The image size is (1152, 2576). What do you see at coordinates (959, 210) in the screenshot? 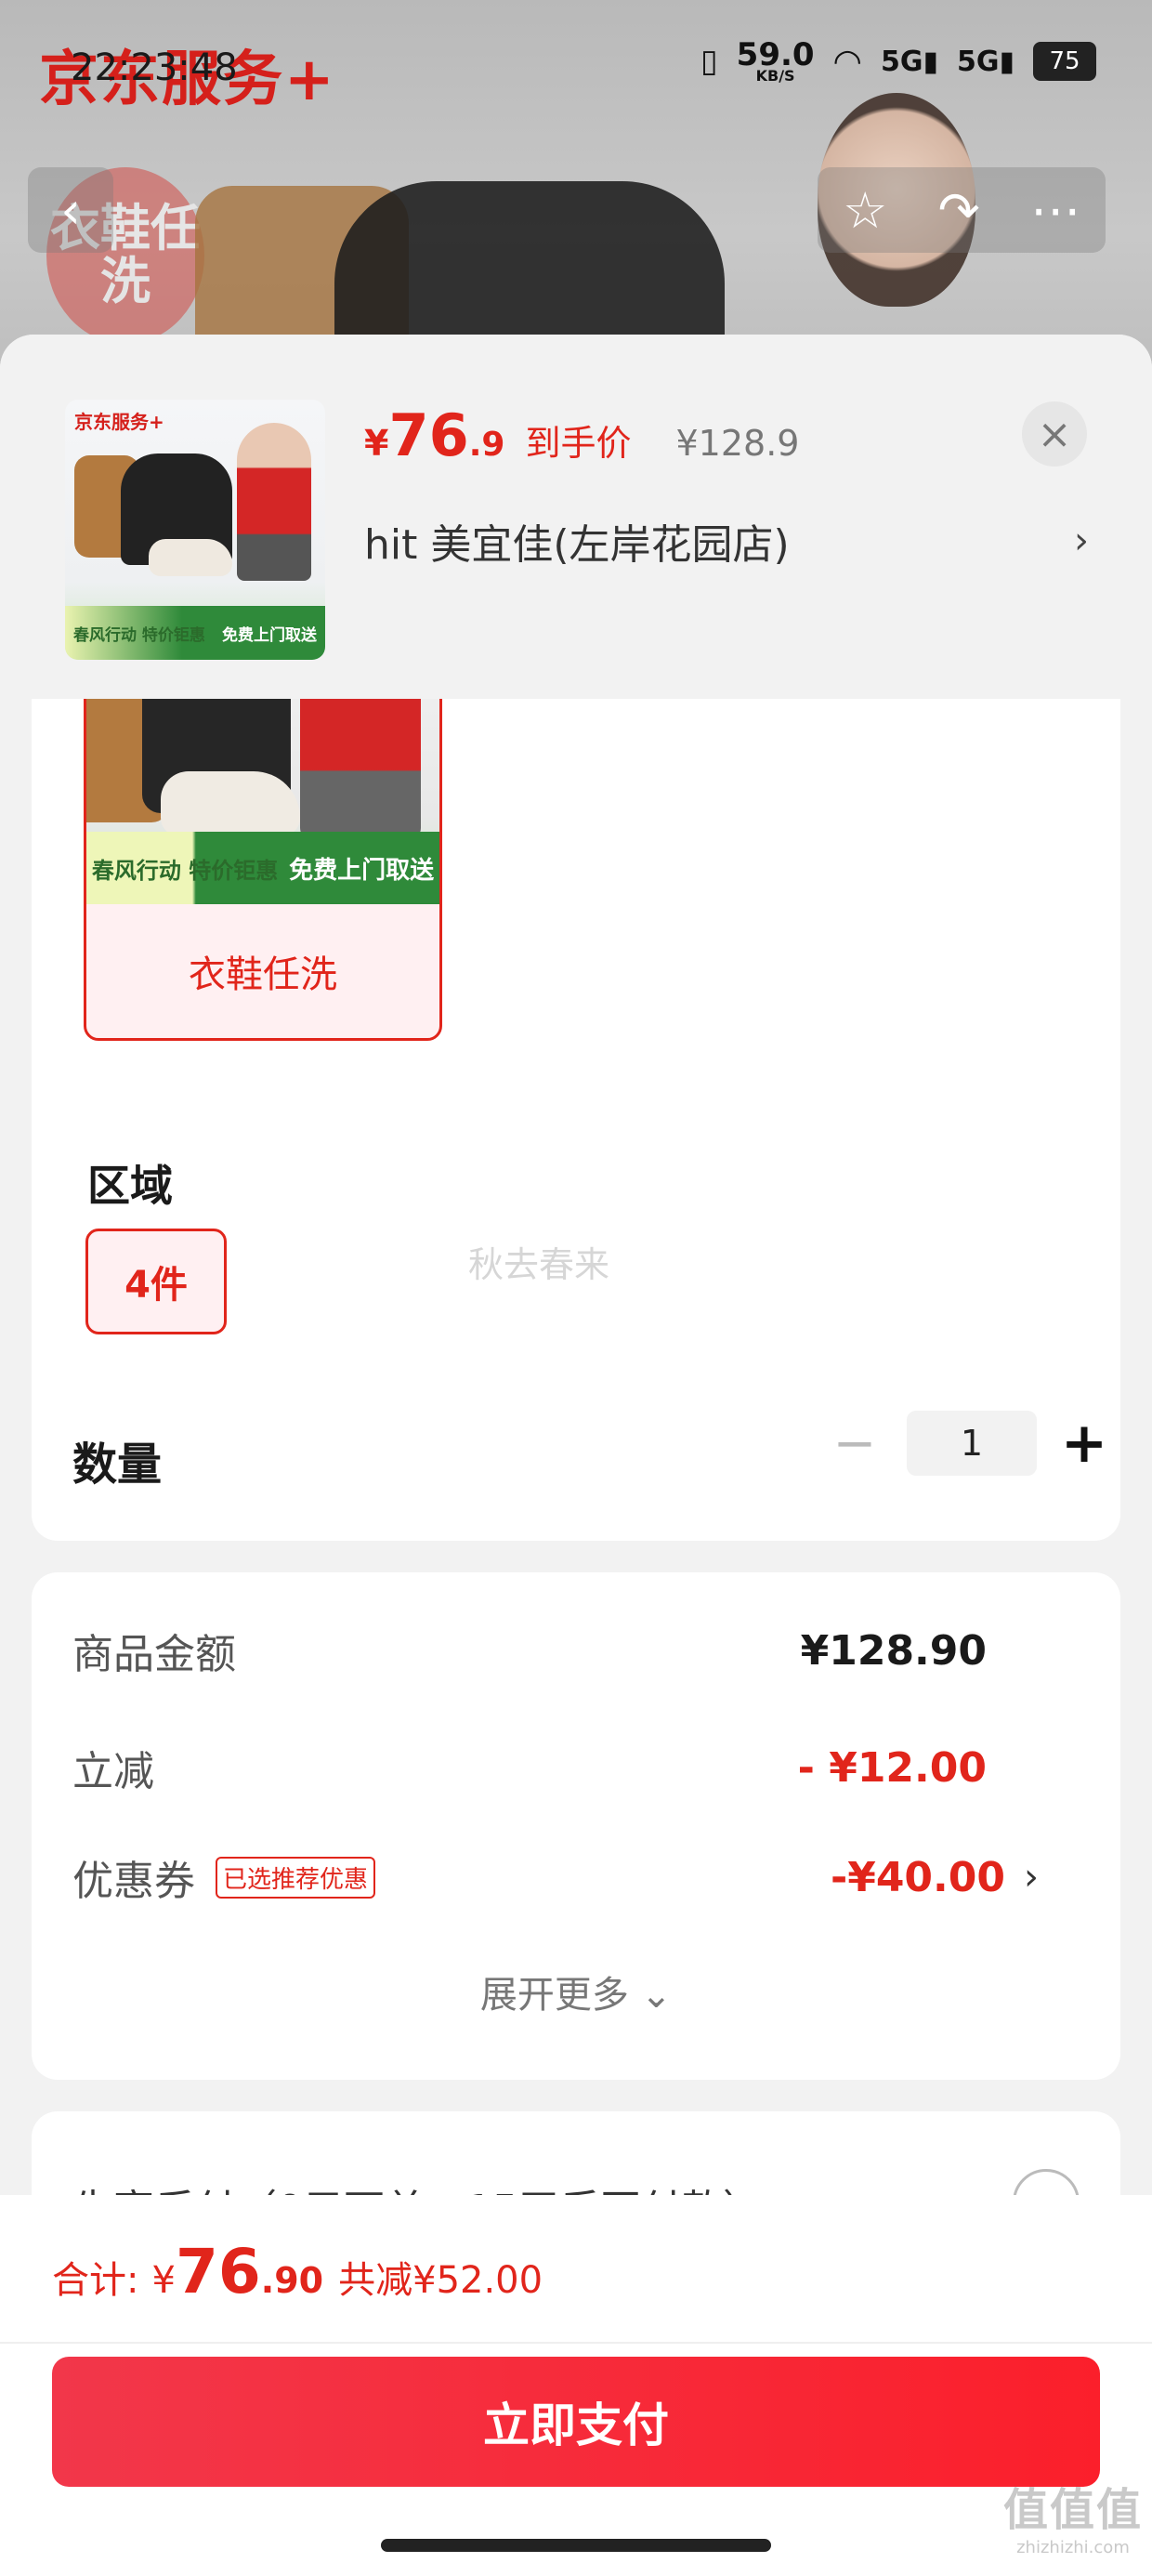
I see `share-icon: ↷` at bounding box center [959, 210].